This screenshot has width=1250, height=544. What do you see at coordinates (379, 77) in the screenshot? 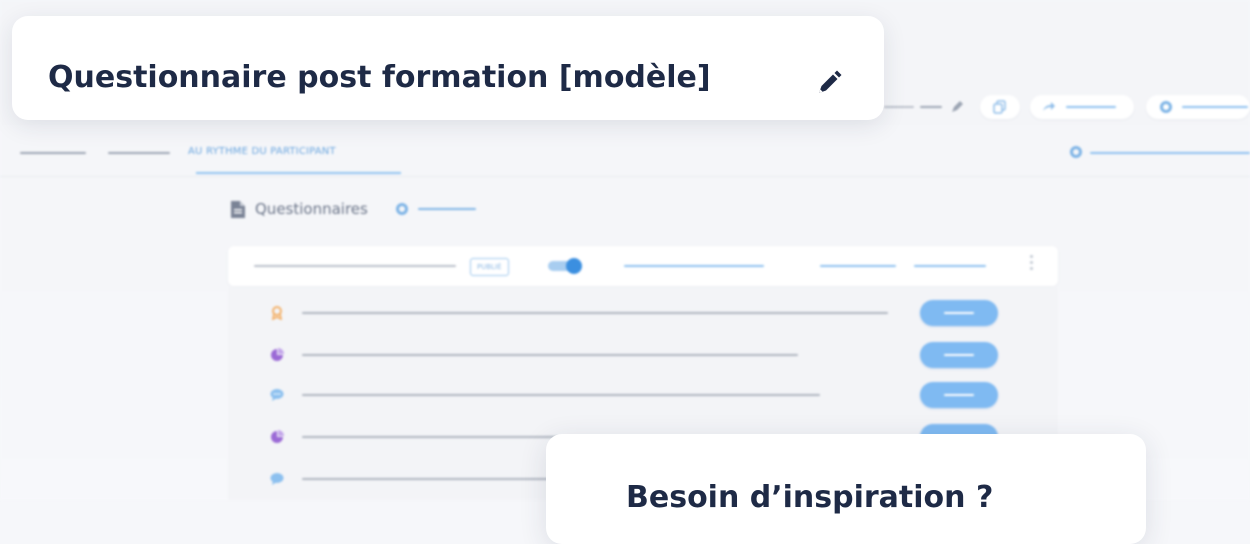
I see `page-title: Questionnaire post formation [modèle]` at bounding box center [379, 77].